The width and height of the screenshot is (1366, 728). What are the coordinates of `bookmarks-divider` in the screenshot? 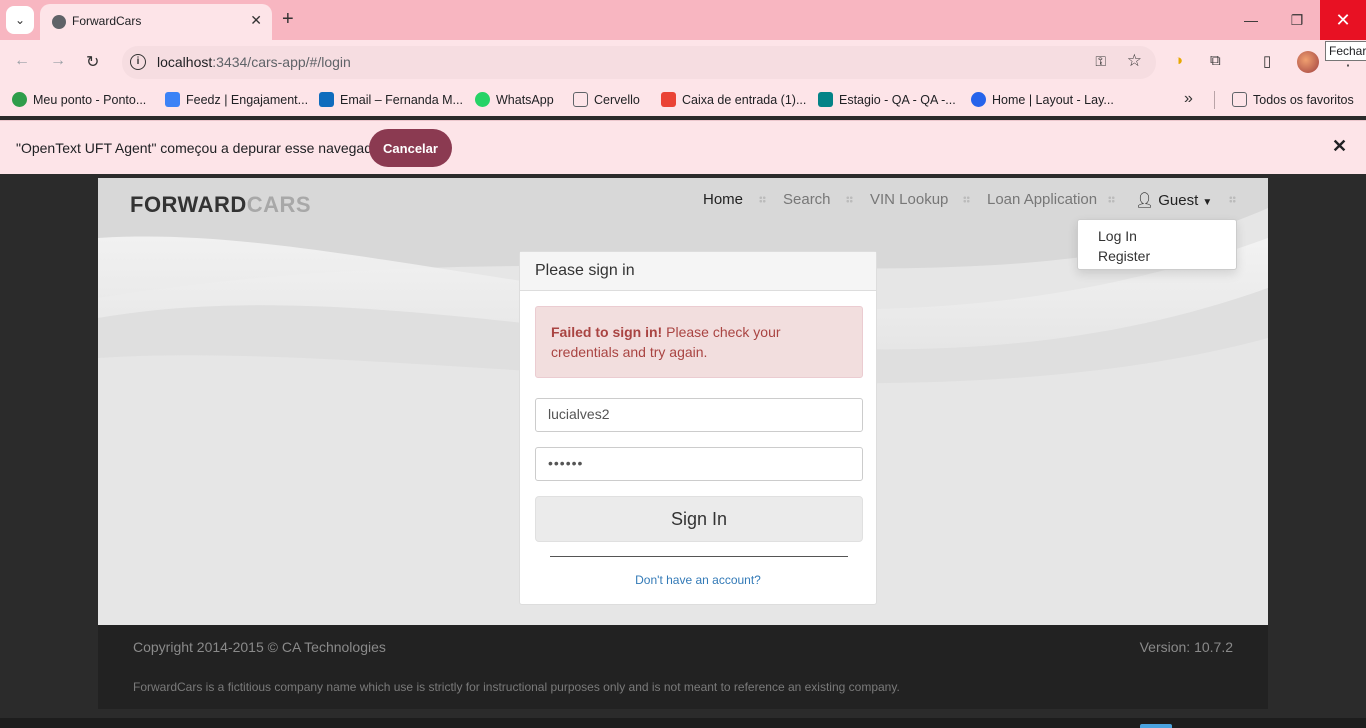 It's located at (1214, 100).